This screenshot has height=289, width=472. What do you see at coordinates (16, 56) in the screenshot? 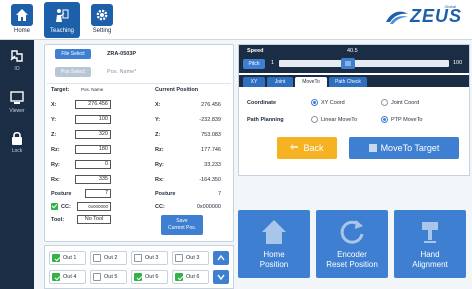
I see `io-icon` at bounding box center [16, 56].